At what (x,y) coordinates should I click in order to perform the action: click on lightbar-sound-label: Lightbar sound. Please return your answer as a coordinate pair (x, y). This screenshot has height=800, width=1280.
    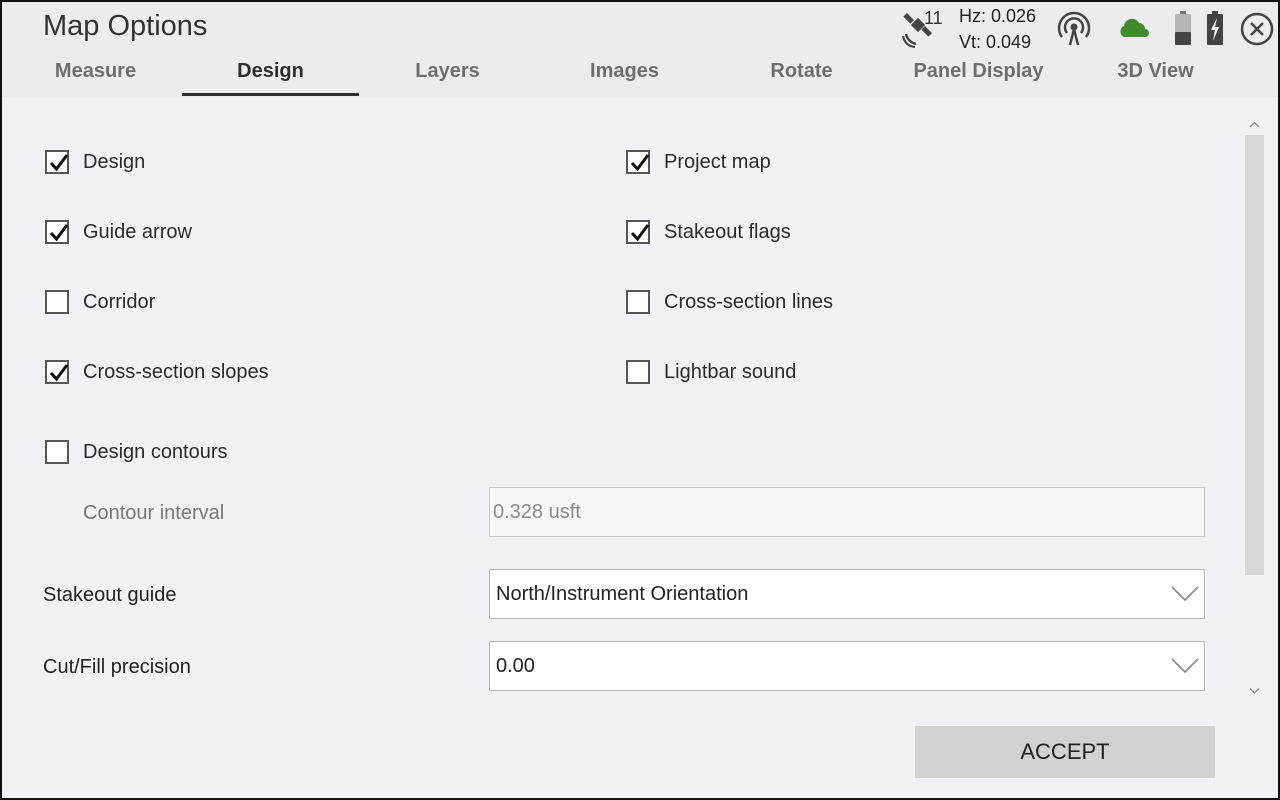
    Looking at the image, I should click on (730, 371).